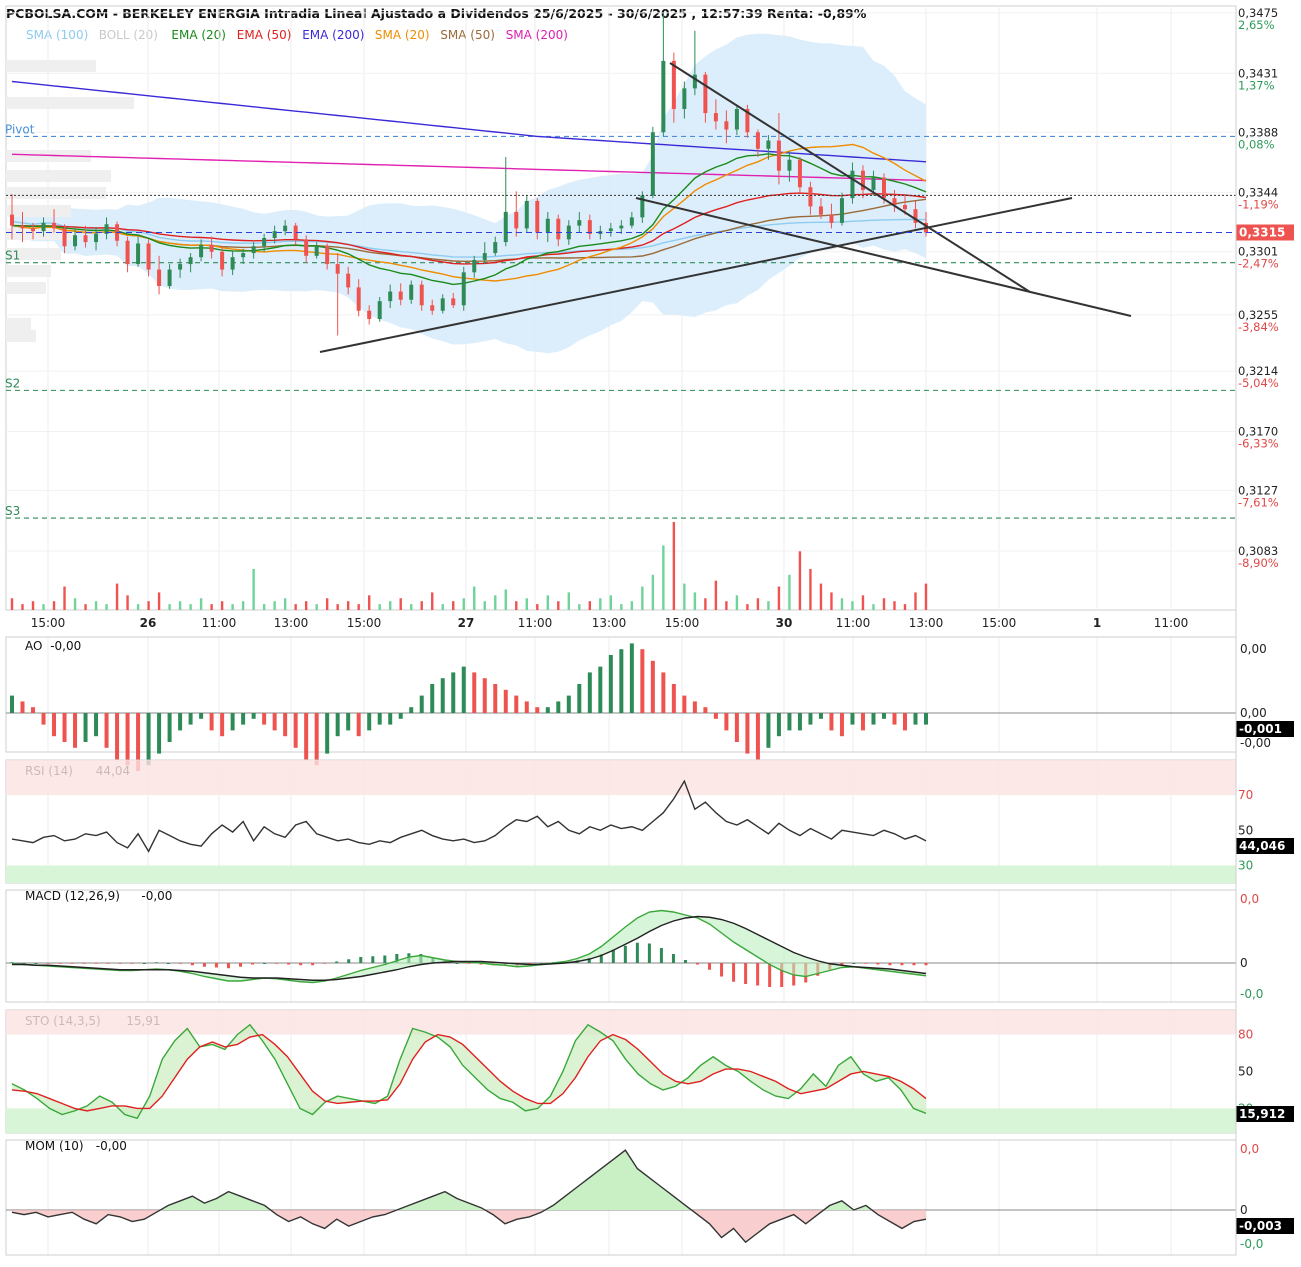 Image resolution: width=1301 pixels, height=1267 pixels. I want to click on indicator-axis-label: 0, so click(1244, 963).